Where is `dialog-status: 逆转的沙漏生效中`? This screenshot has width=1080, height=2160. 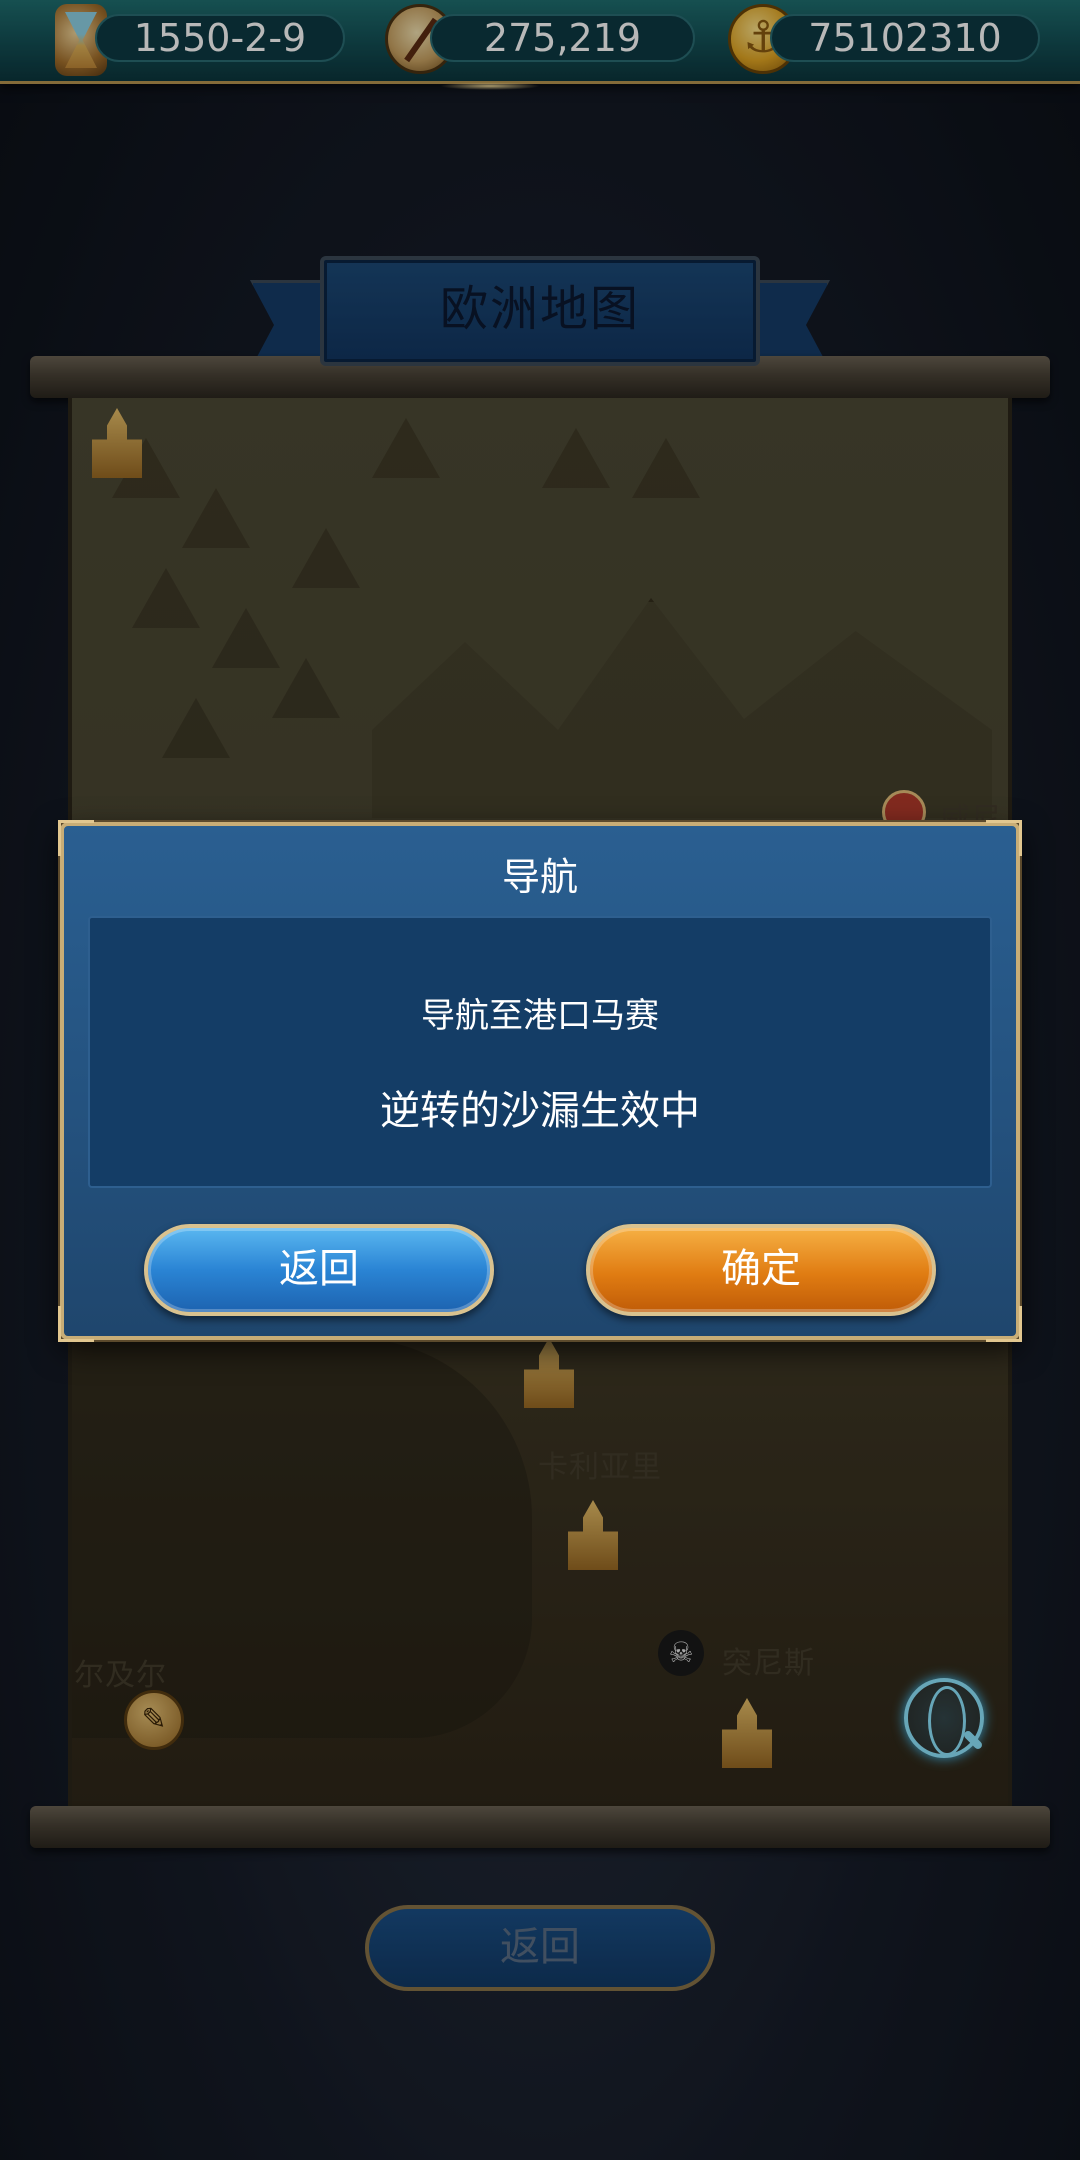 dialog-status: 逆转的沙漏生效中 is located at coordinates (540, 1111).